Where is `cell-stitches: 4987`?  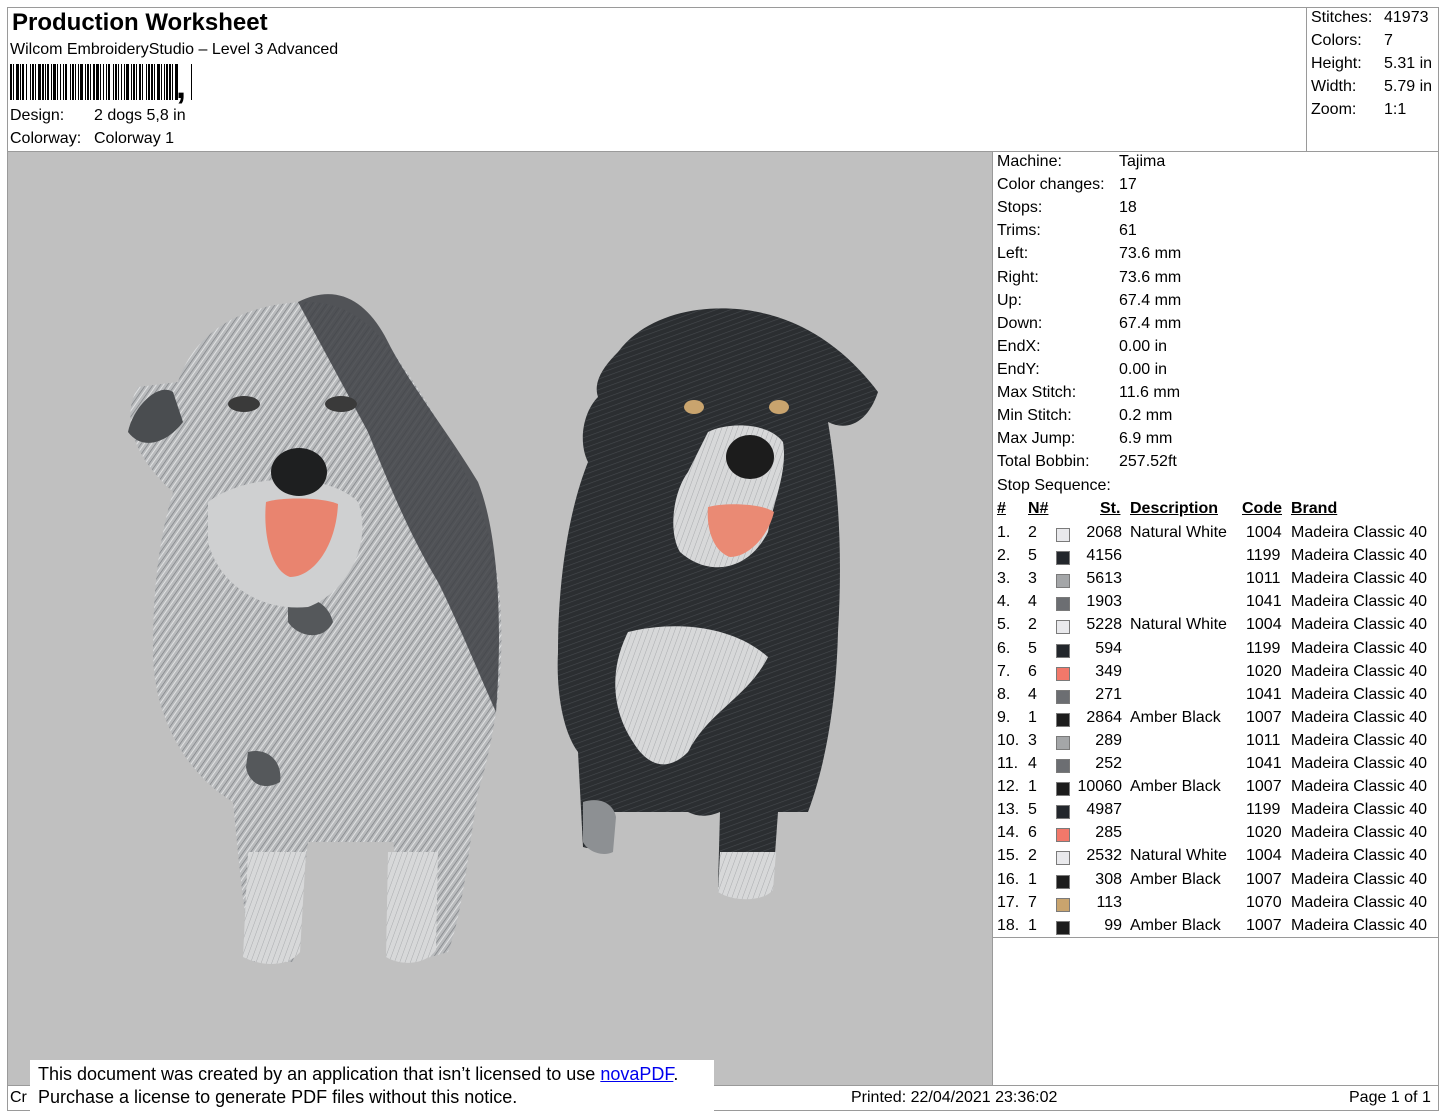 cell-stitches: 4987 is located at coordinates (1104, 810).